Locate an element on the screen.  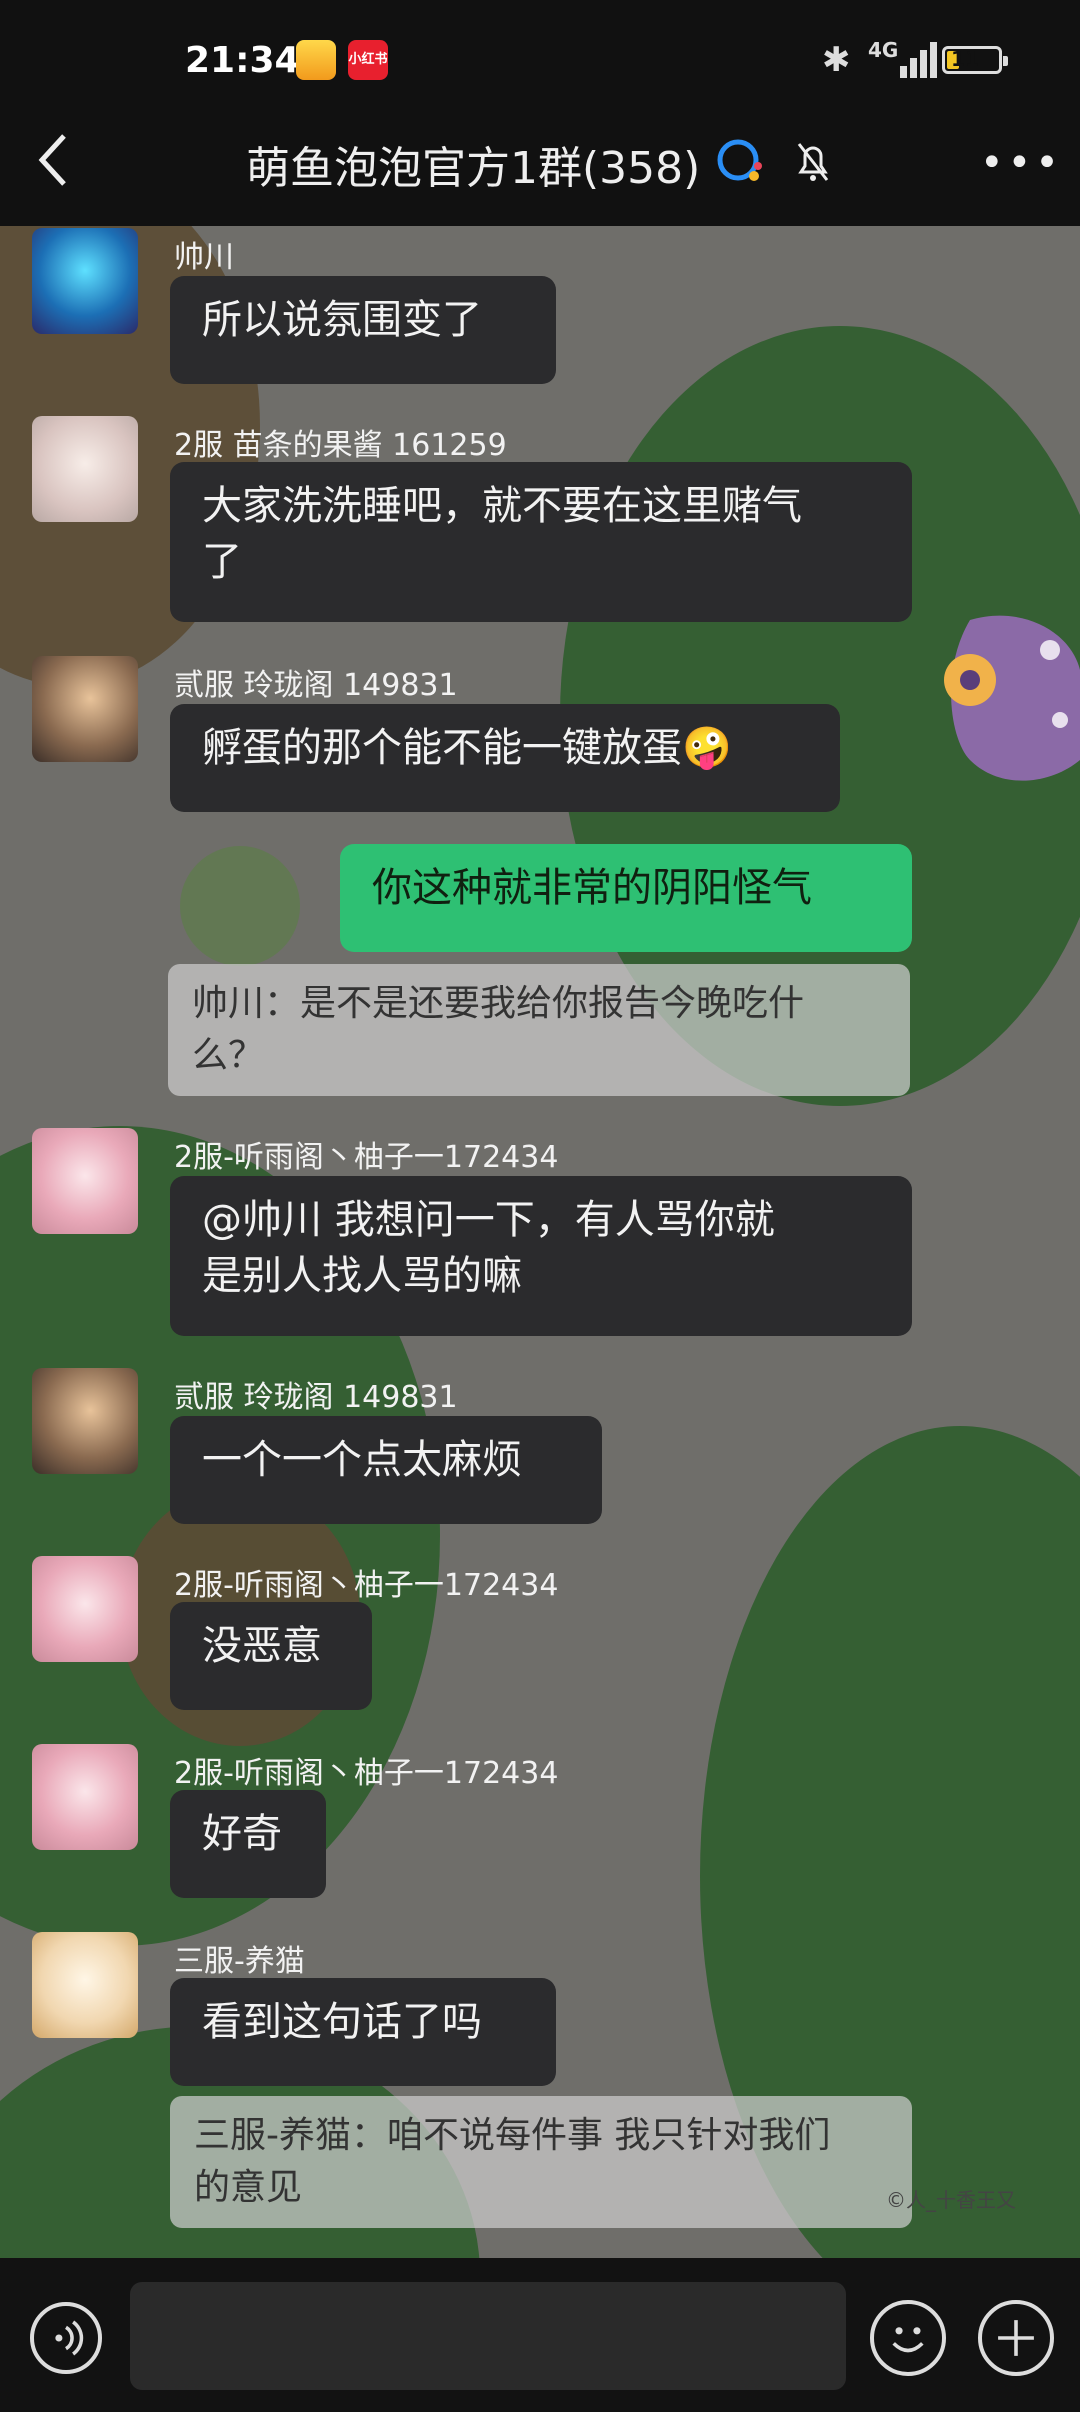
message-bubble: 好奇 is located at coordinates (248, 1844).